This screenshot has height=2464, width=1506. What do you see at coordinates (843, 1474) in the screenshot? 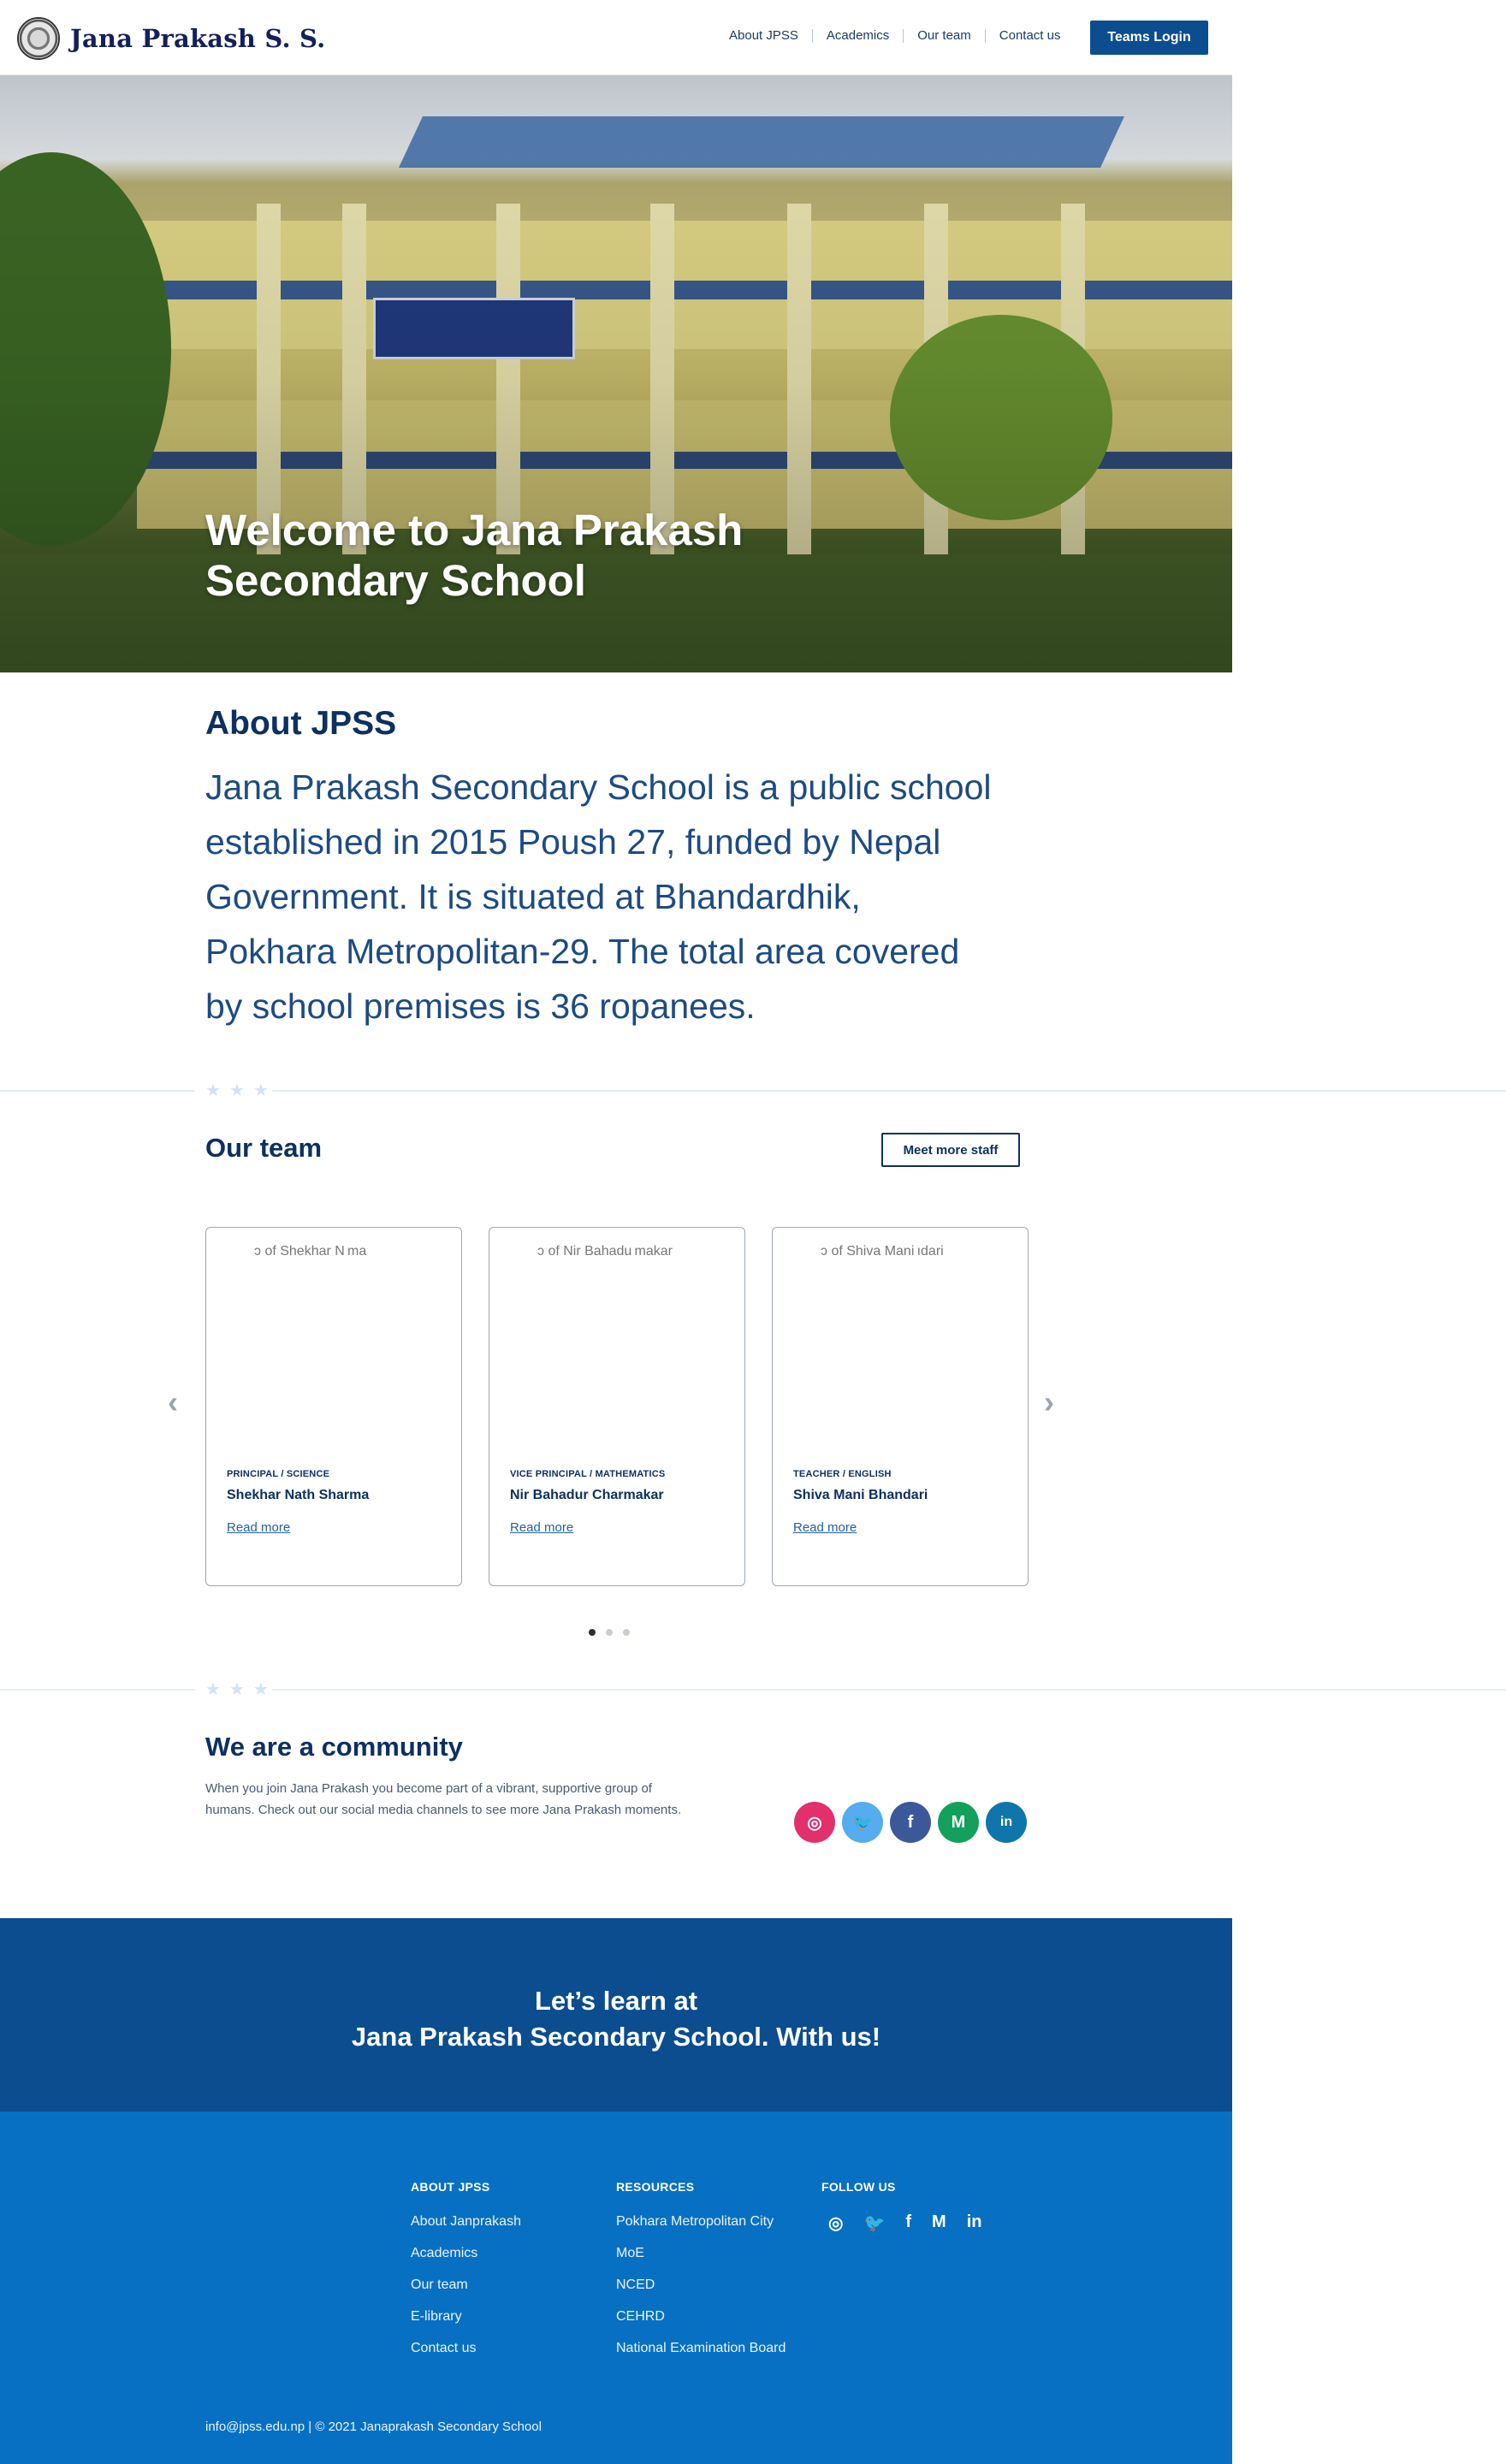
I see `team-role: TEACHER / ENGLISH` at bounding box center [843, 1474].